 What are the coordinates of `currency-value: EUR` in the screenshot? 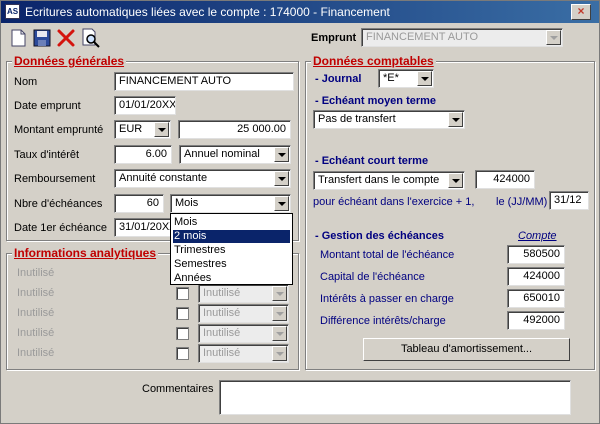 It's located at (131, 129).